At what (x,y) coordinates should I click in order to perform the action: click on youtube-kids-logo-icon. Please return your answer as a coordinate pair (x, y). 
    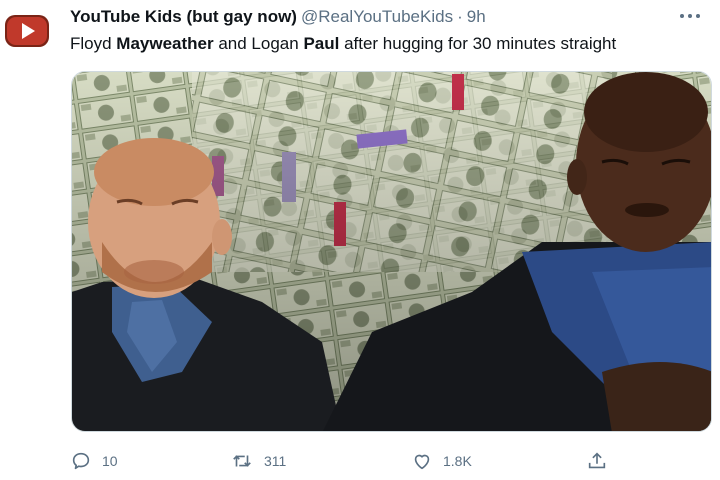
    Looking at the image, I should click on (27, 31).